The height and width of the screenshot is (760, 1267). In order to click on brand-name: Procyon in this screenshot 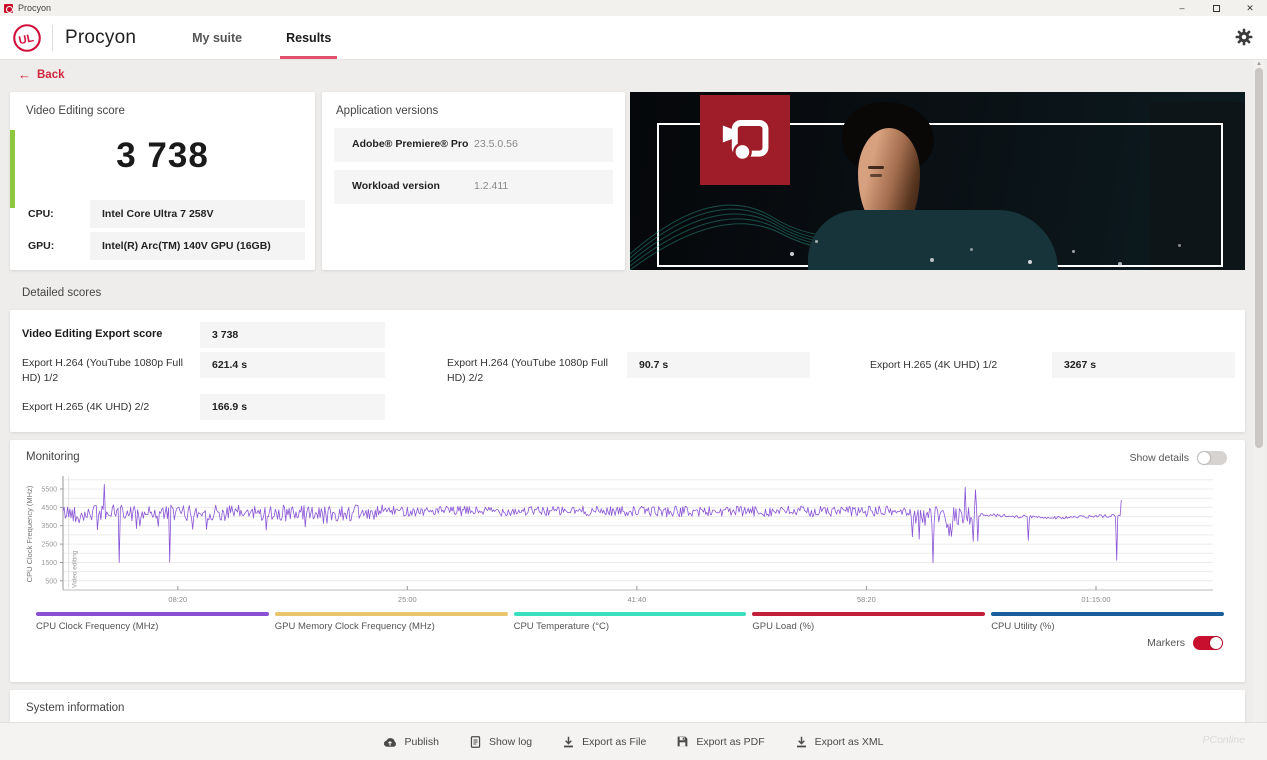, I will do `click(101, 37)`.